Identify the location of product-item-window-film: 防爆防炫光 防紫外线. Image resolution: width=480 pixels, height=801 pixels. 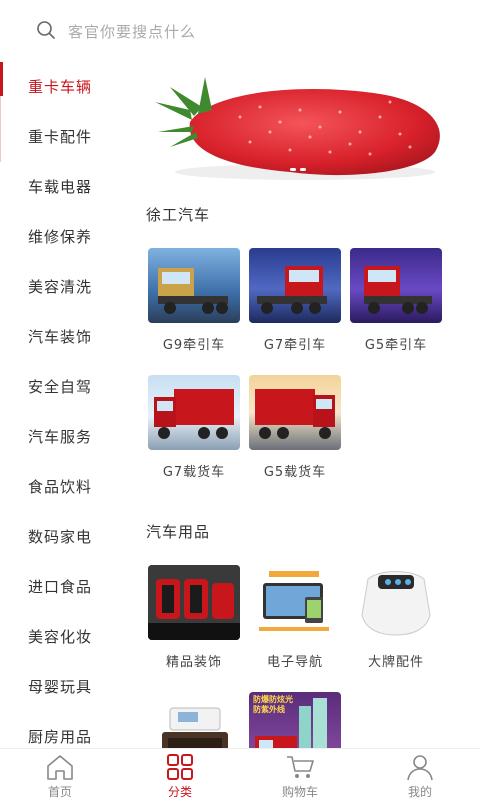
(296, 720).